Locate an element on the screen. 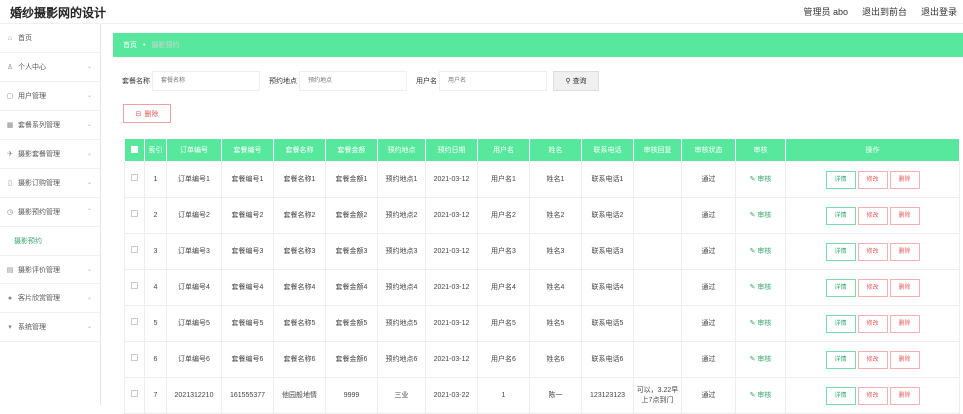 Image resolution: width=963 pixels, height=414 pixels. sidebar-item-orders: ▯ 摄影订购管理 ⌄ is located at coordinates (50, 183).